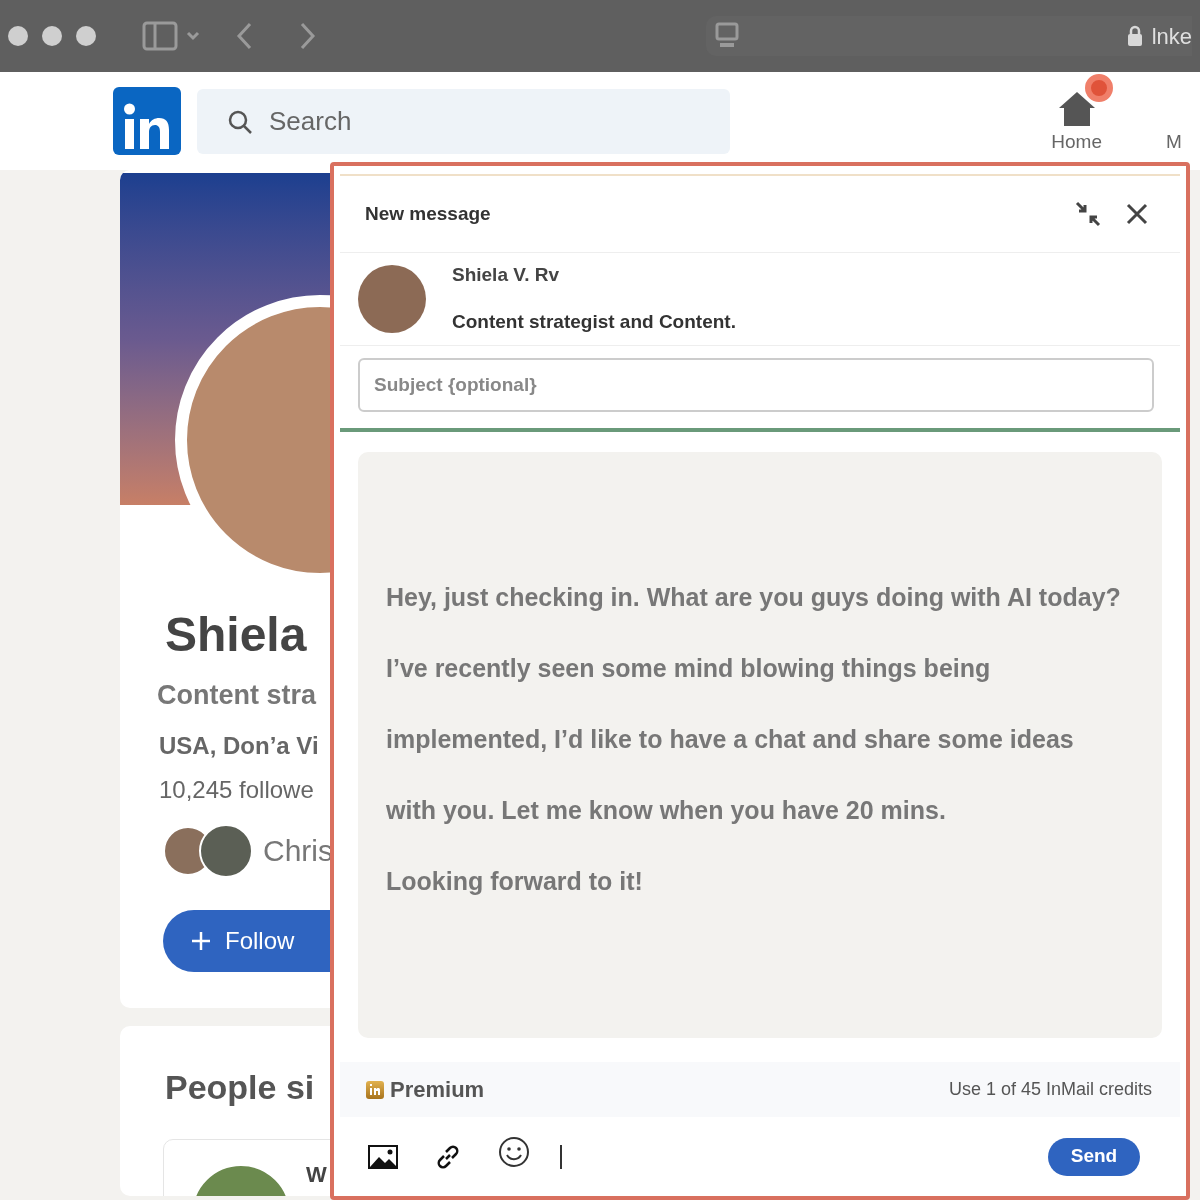 Image resolution: width=1200 pixels, height=1200 pixels. I want to click on text-cursor, so click(561, 1156).